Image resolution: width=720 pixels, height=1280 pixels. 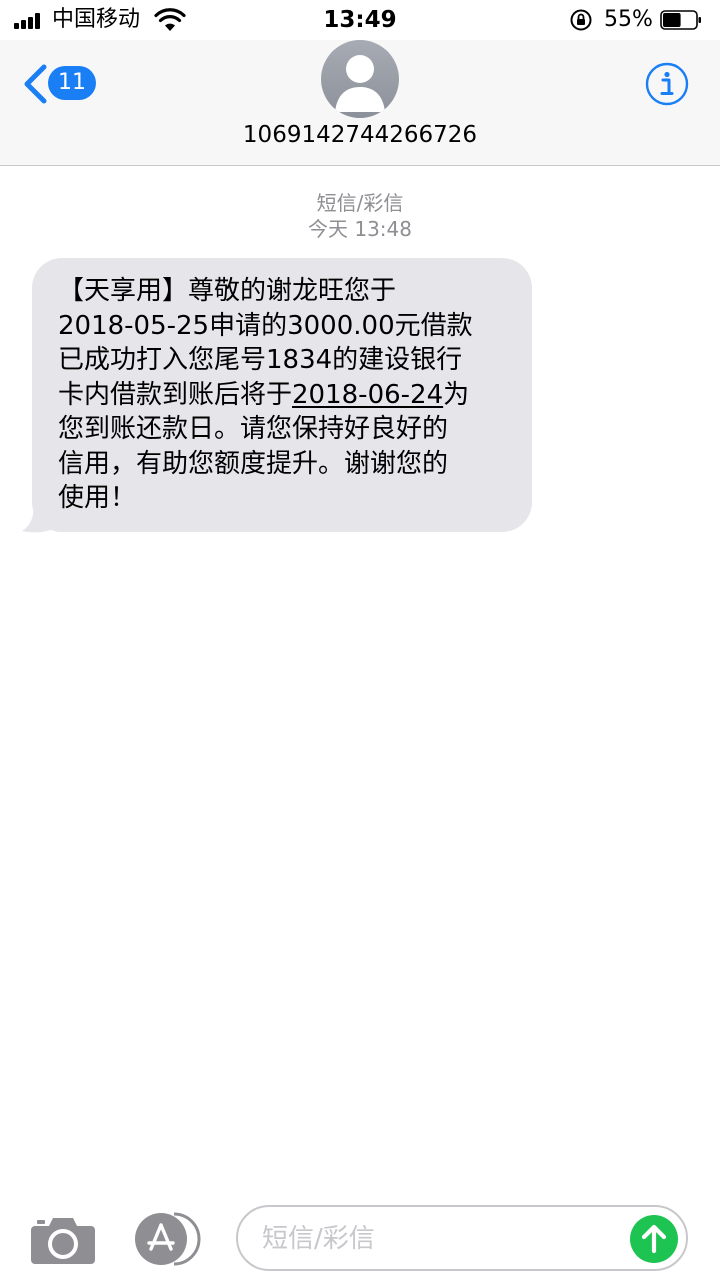 I want to click on message-line: 卡内借款到账后将于, so click(x=175, y=394).